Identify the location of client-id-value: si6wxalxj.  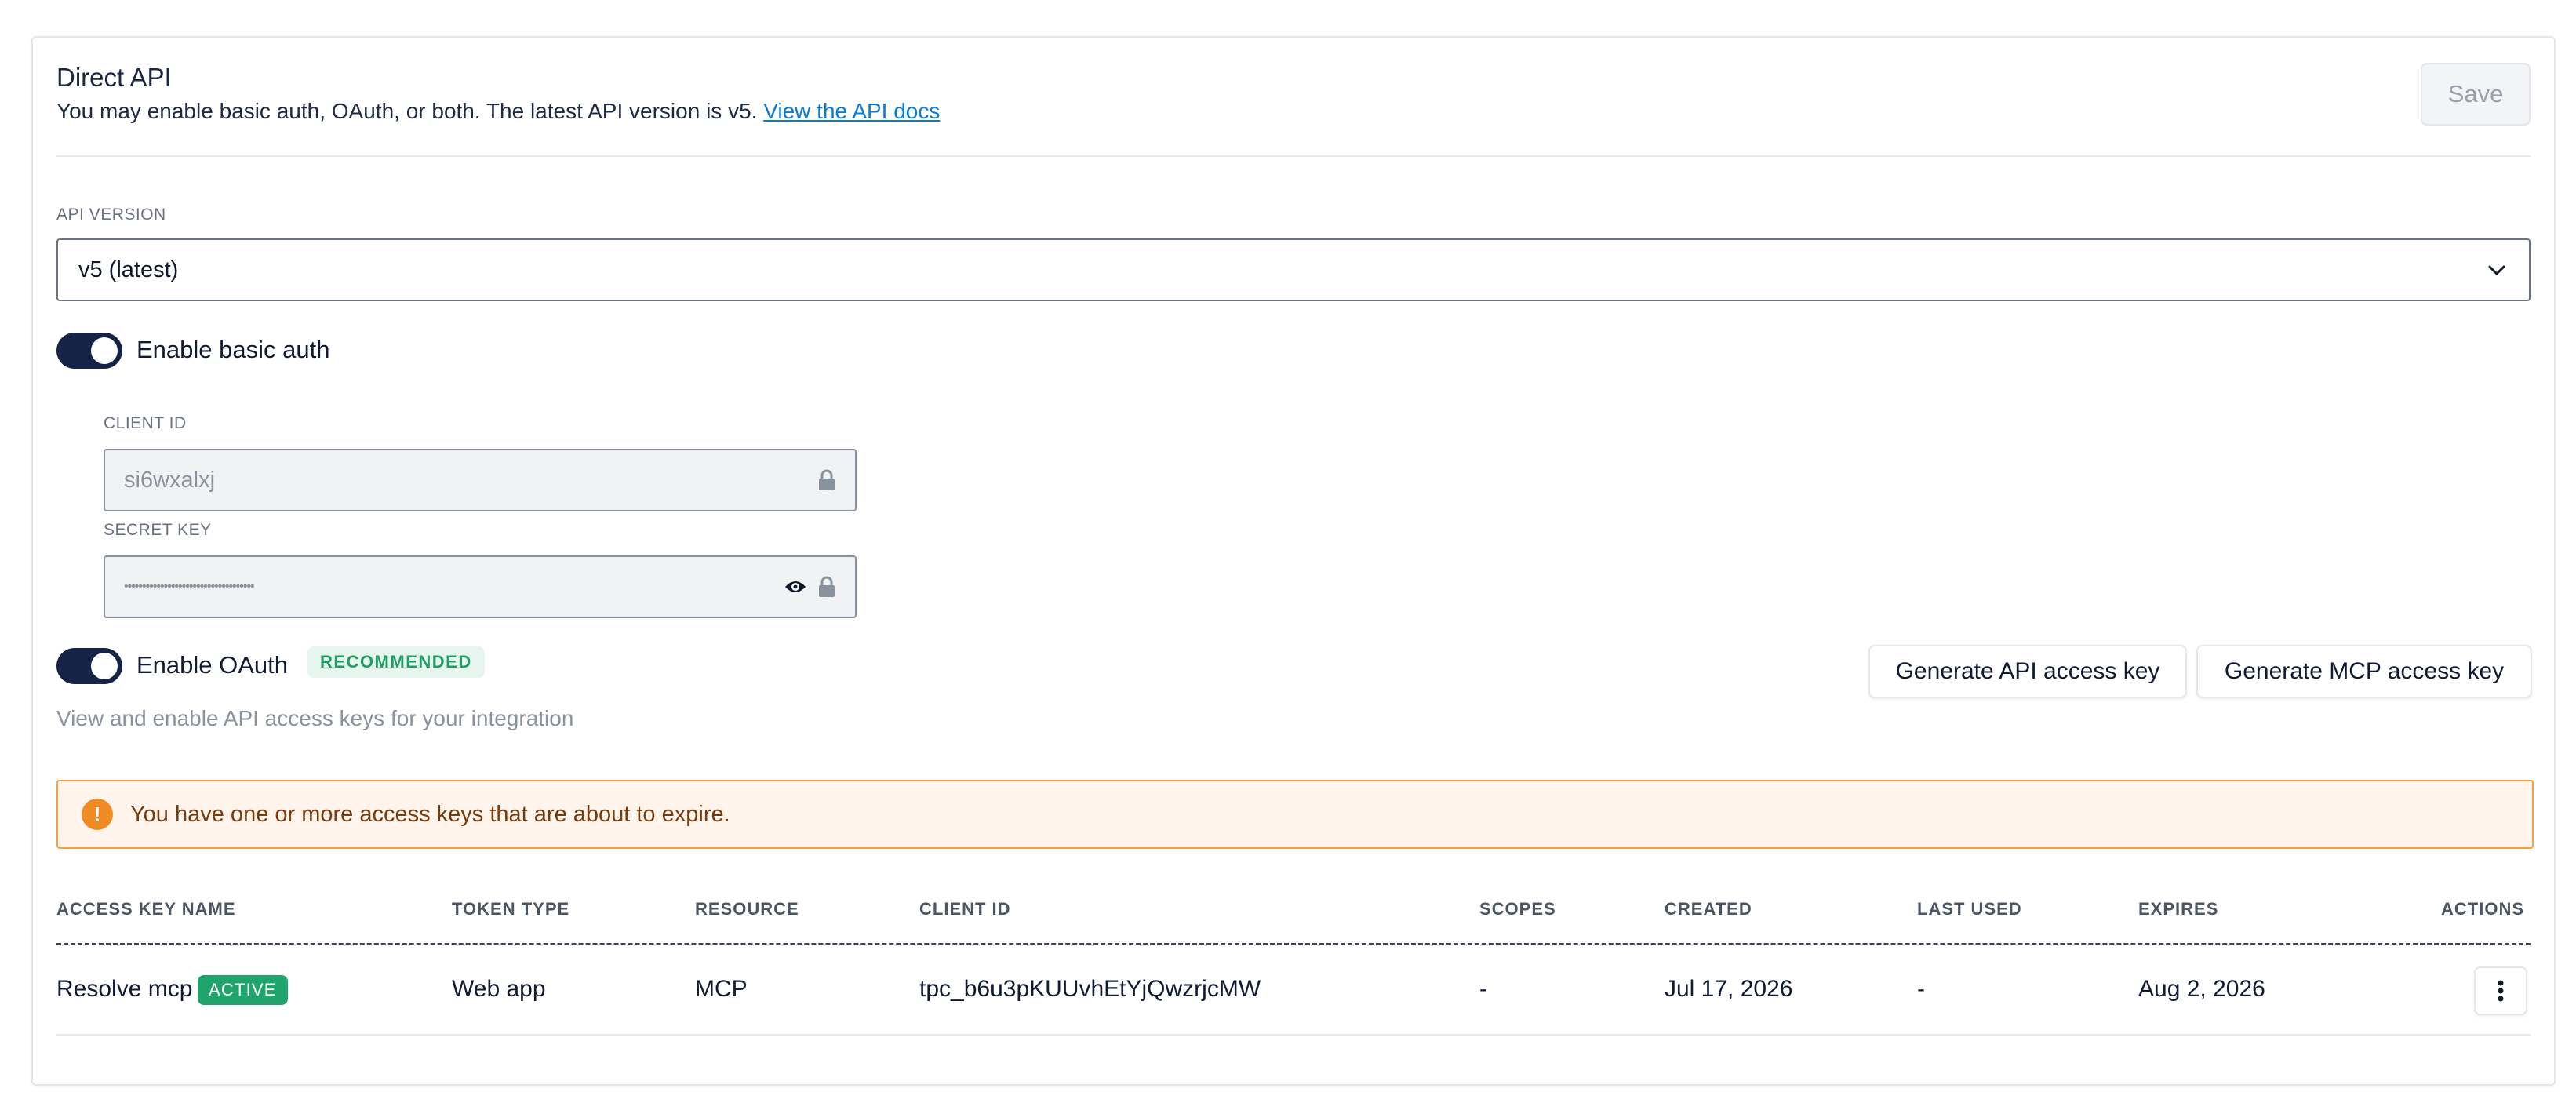
(170, 480).